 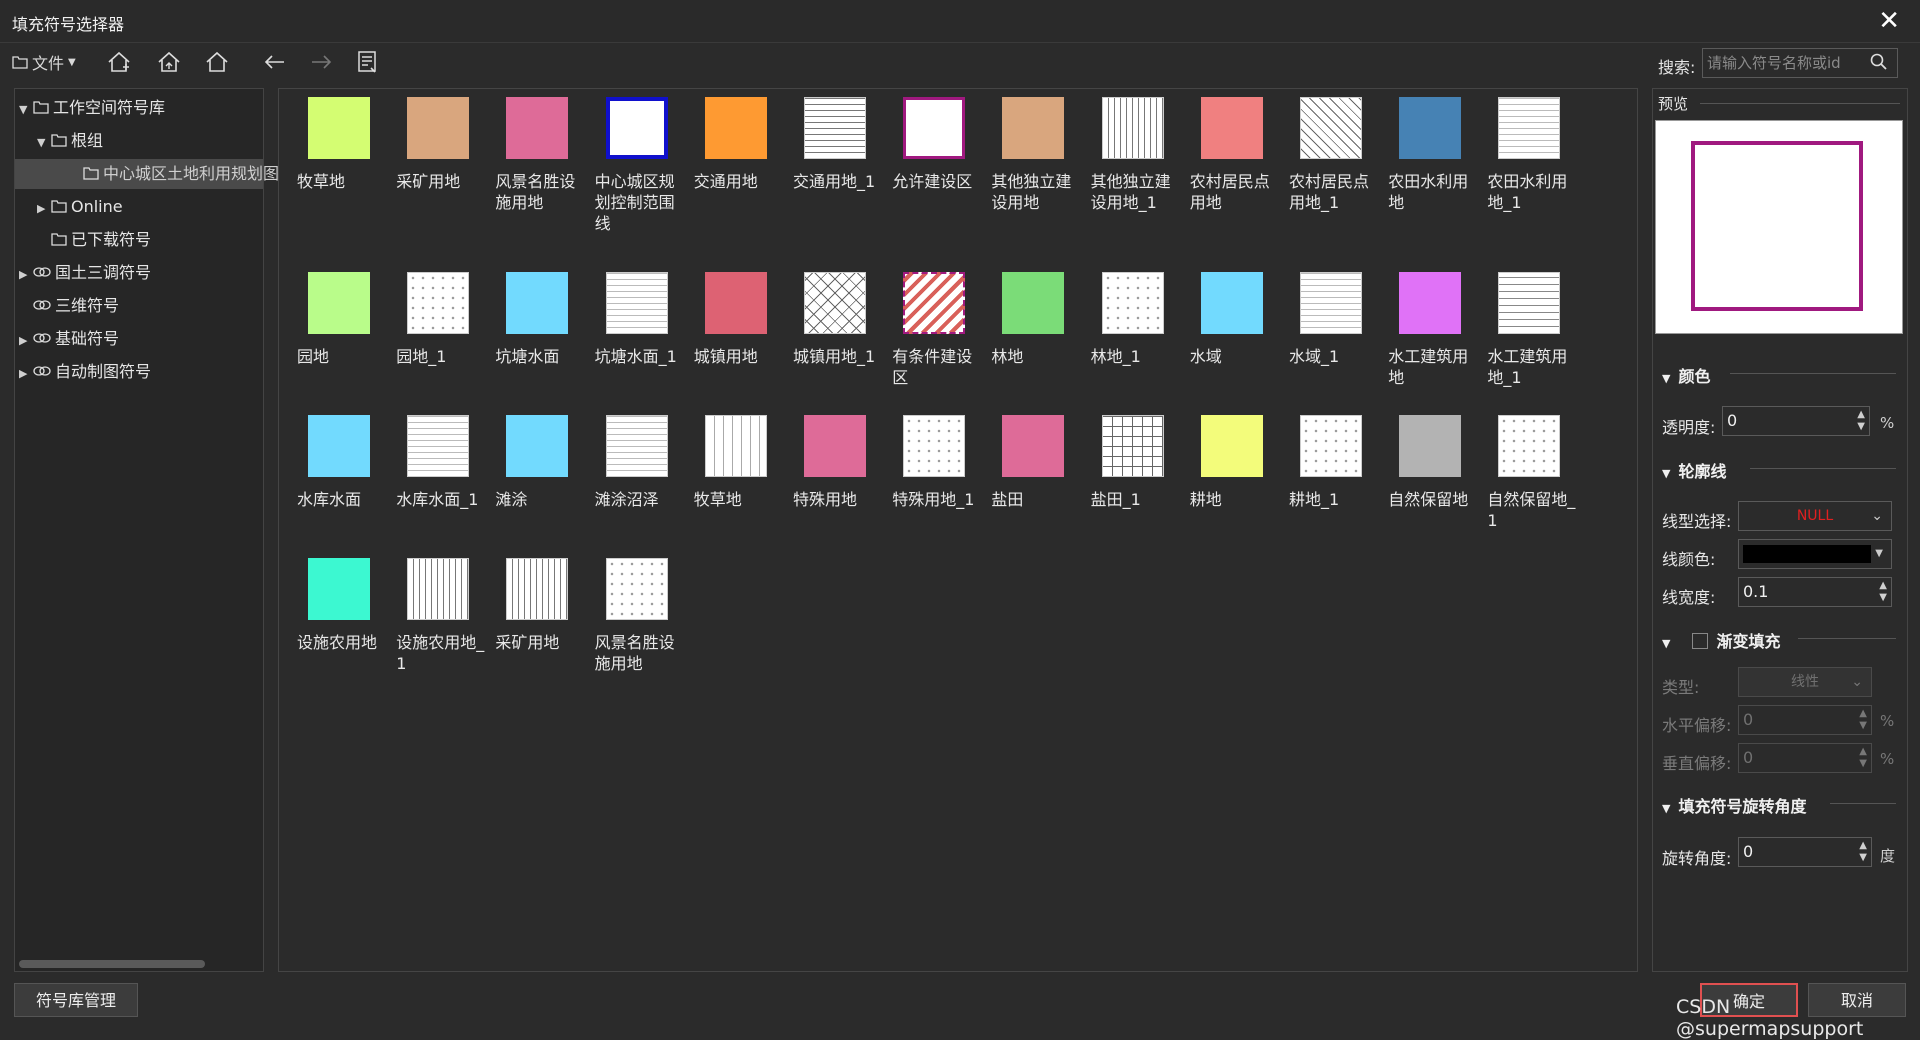 What do you see at coordinates (1815, 554) in the screenshot?
I see `line-color-picker: ▼` at bounding box center [1815, 554].